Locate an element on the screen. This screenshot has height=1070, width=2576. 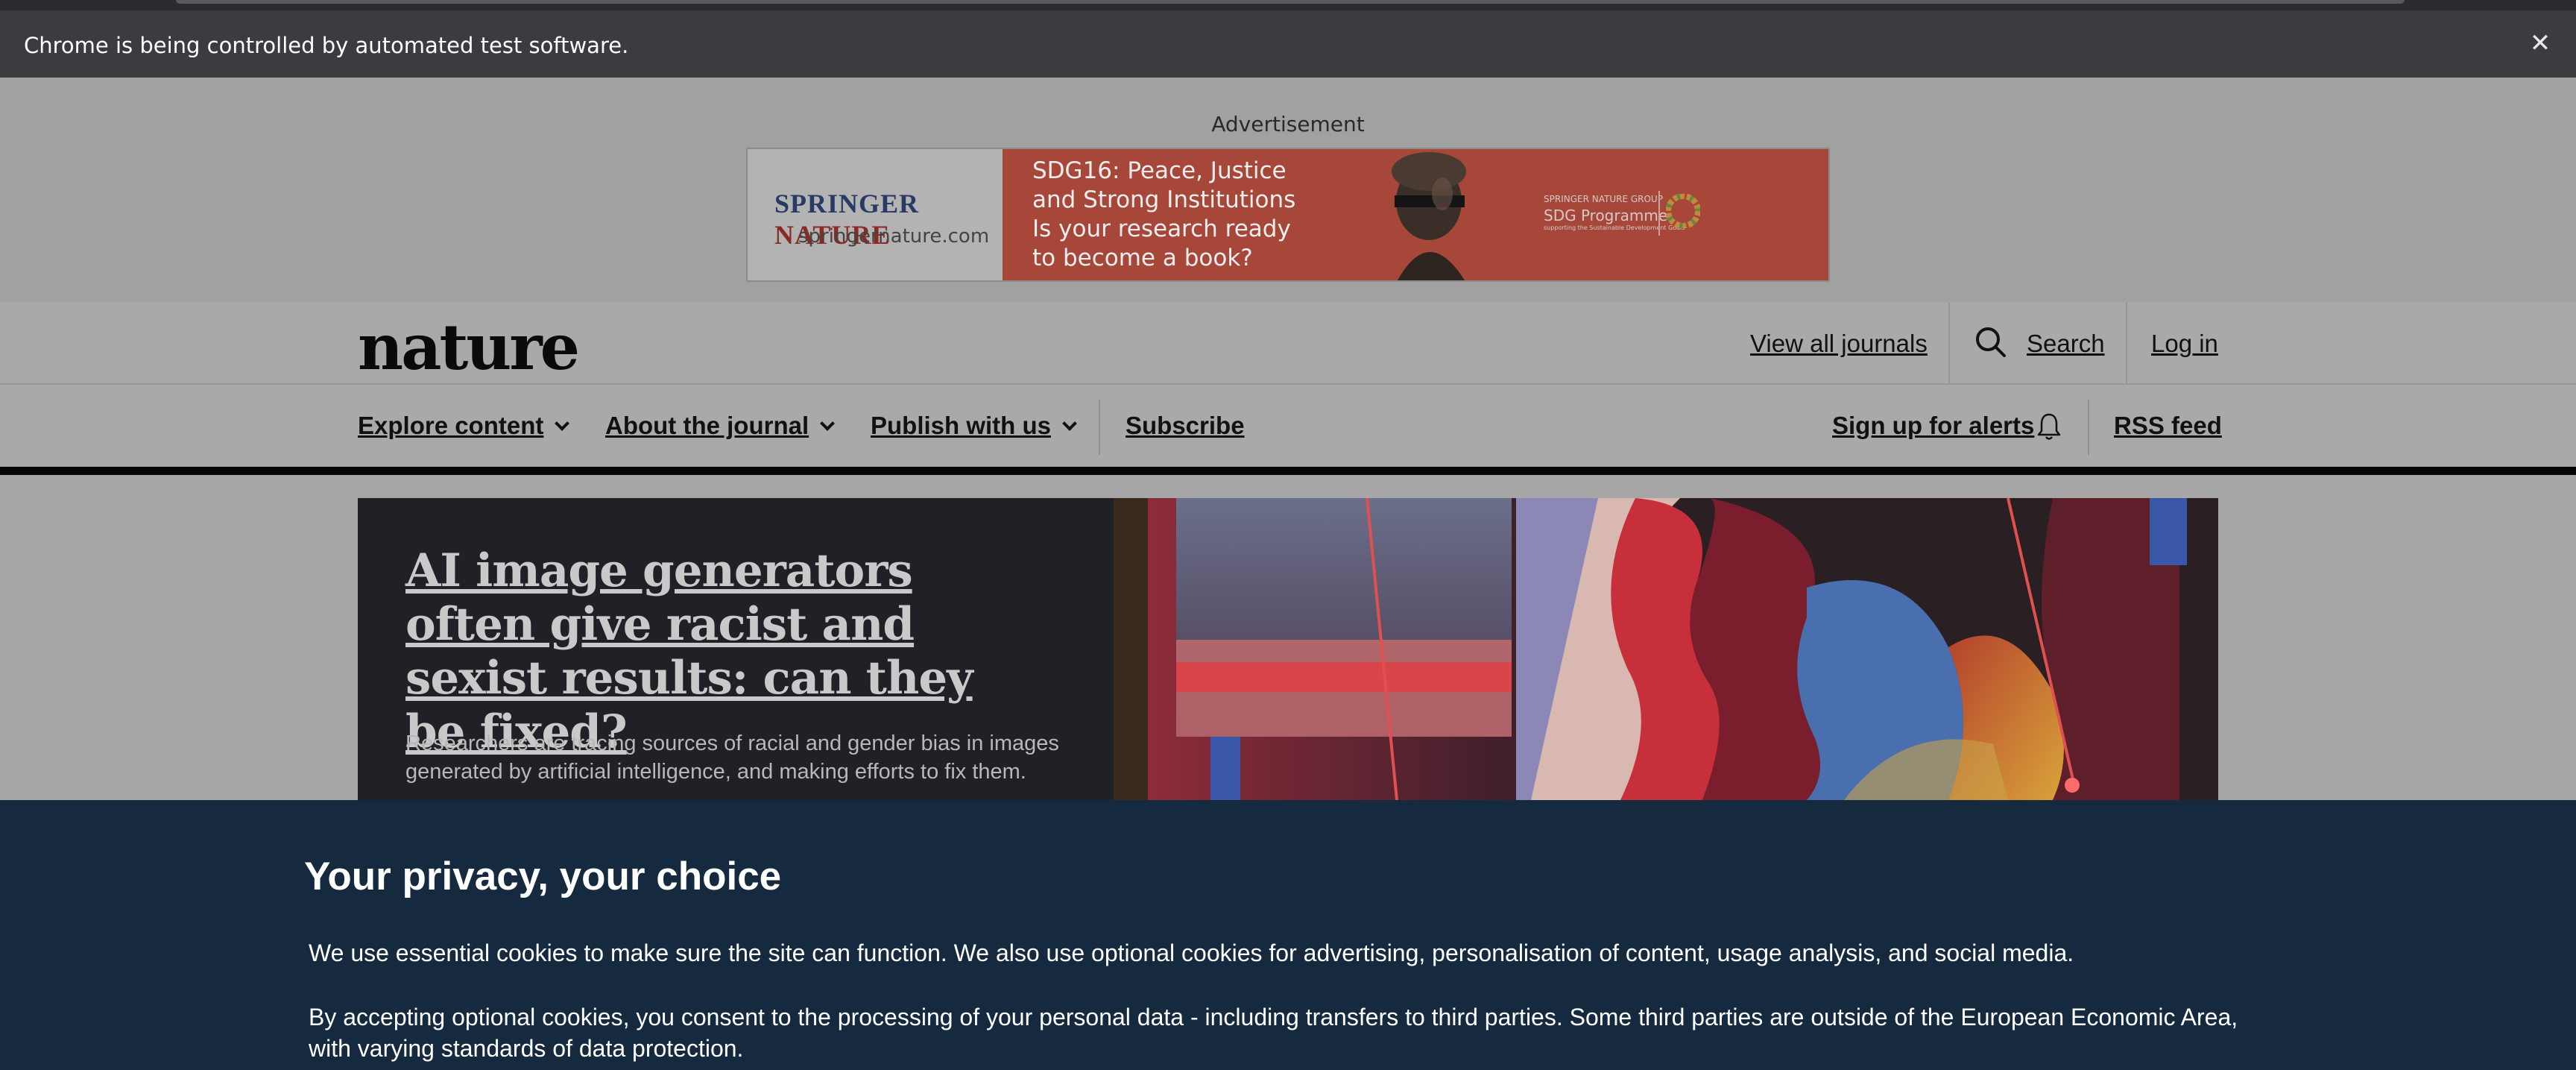
view-all-journals-link: View all journals is located at coordinates (1839, 344).